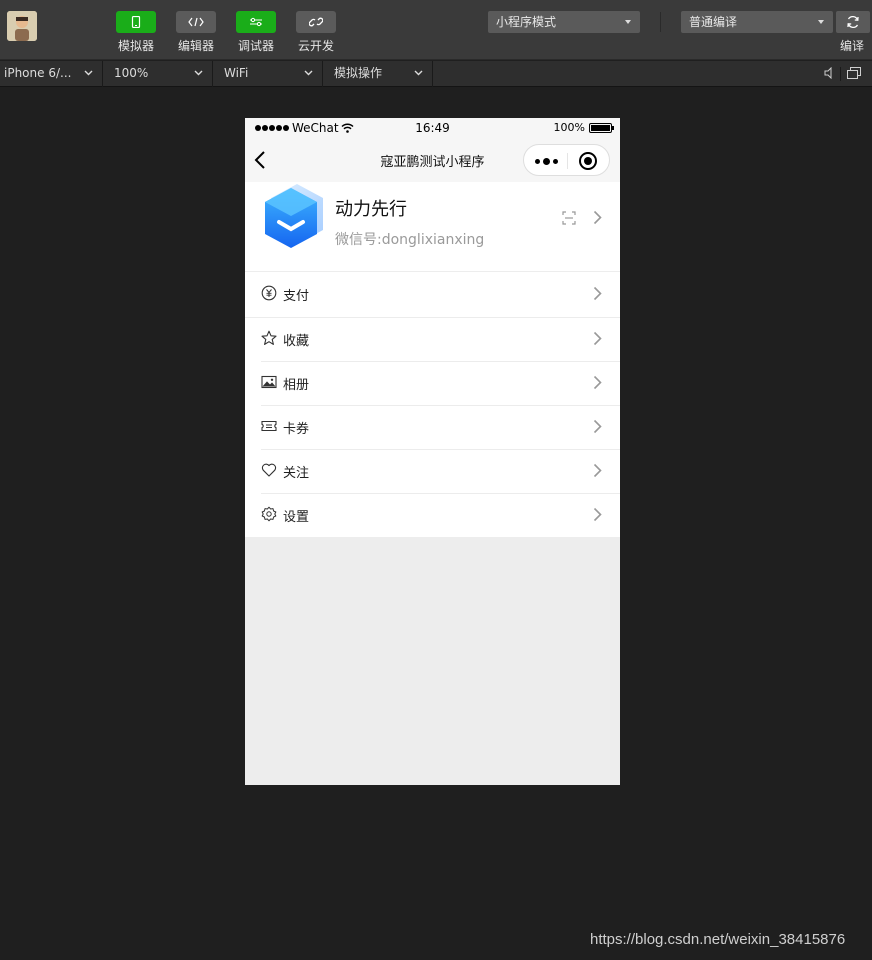 The image size is (872, 960). I want to click on phone-icon, so click(136, 22).